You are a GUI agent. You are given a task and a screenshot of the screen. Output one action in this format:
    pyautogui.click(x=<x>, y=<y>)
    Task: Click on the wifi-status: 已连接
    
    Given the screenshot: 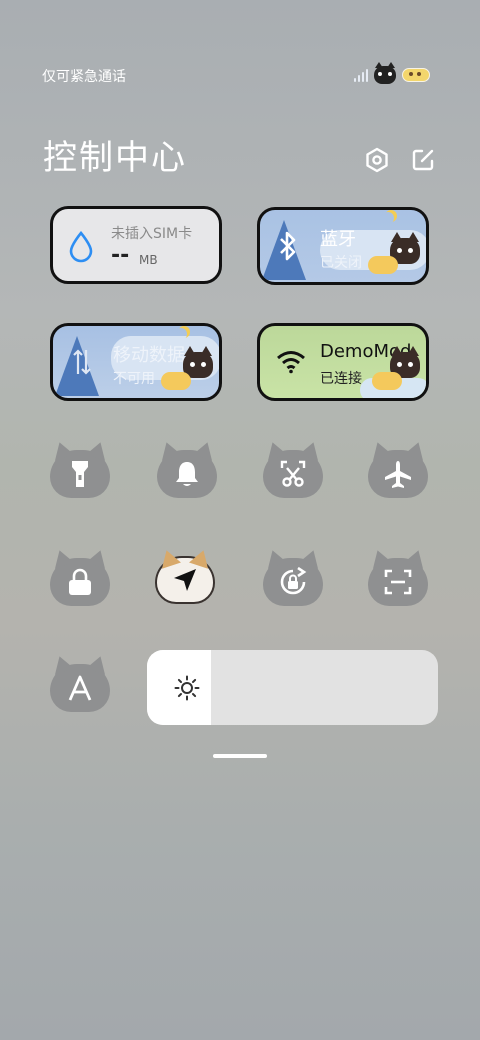 What is the action you would take?
    pyautogui.click(x=341, y=379)
    